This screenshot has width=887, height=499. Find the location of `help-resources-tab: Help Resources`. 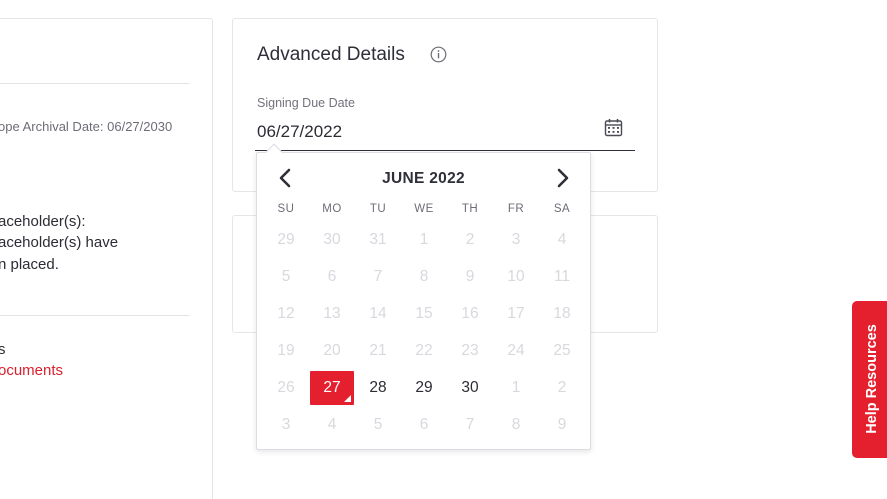

help-resources-tab: Help Resources is located at coordinates (869, 379).